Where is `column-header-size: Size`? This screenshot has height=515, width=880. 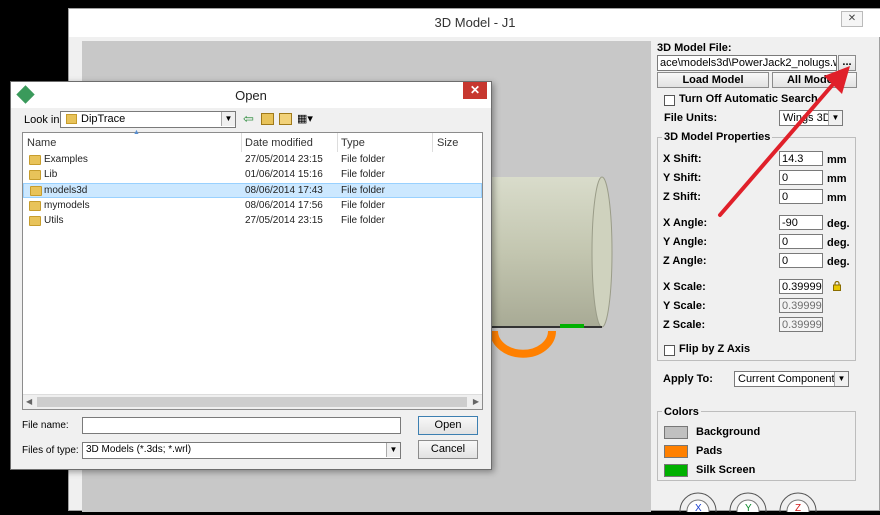
column-header-size: Size is located at coordinates (447, 143).